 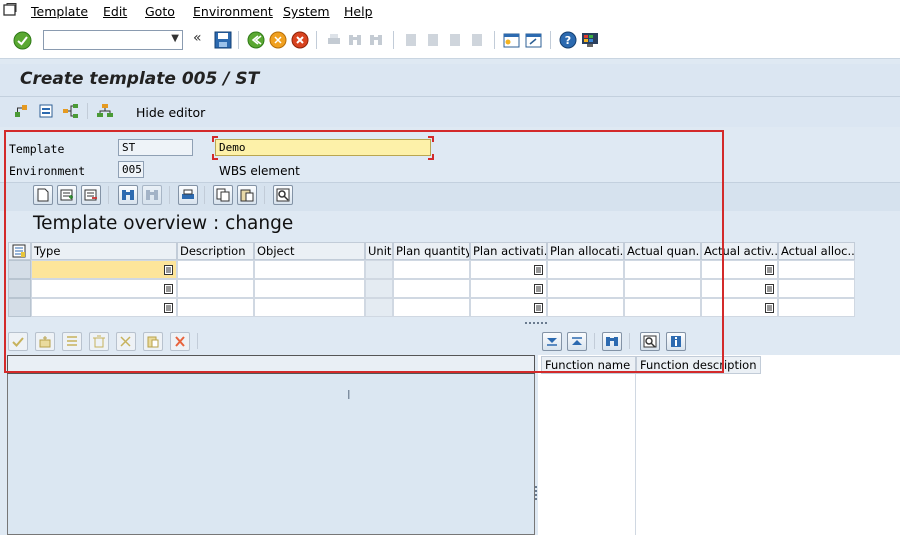 What do you see at coordinates (379, 251) in the screenshot?
I see `column-header-unit: Unit` at bounding box center [379, 251].